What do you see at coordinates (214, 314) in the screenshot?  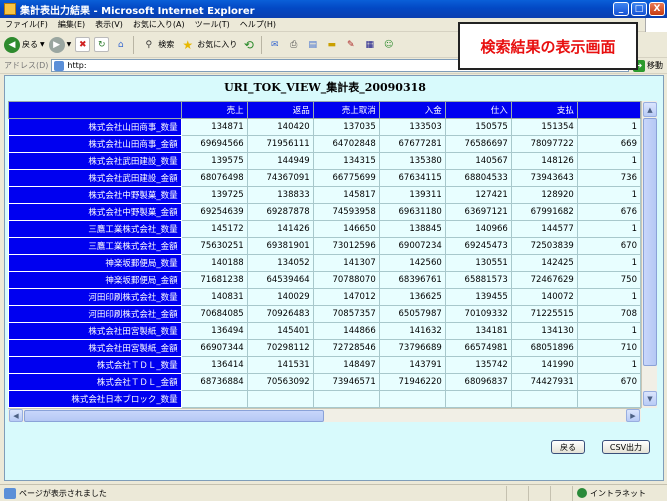 I see `table-cell: 70684085` at bounding box center [214, 314].